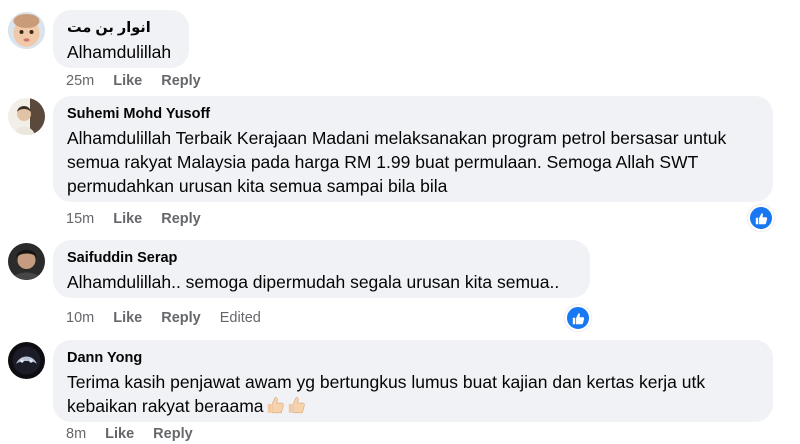  What do you see at coordinates (121, 28) in the screenshot?
I see `comment-author: انوار بن مت` at bounding box center [121, 28].